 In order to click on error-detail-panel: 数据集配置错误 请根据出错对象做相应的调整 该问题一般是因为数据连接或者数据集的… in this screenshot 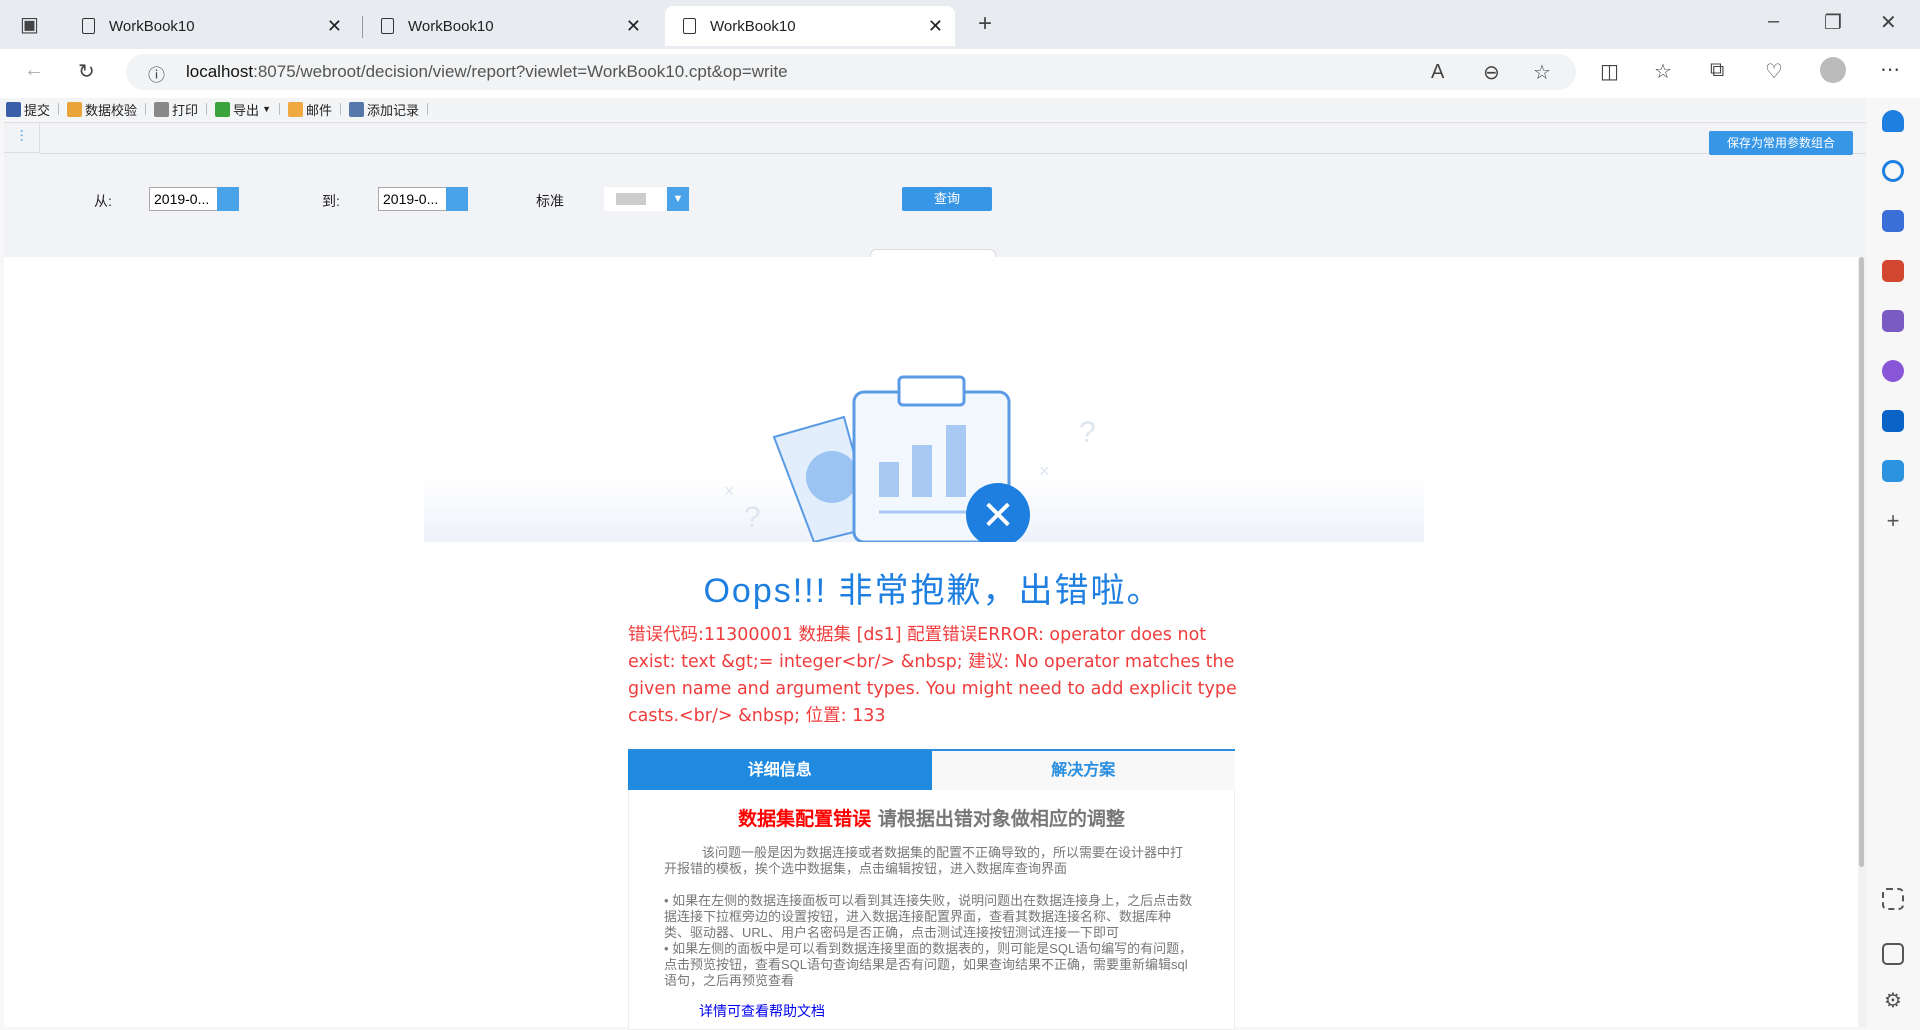, I will do `click(931, 910)`.